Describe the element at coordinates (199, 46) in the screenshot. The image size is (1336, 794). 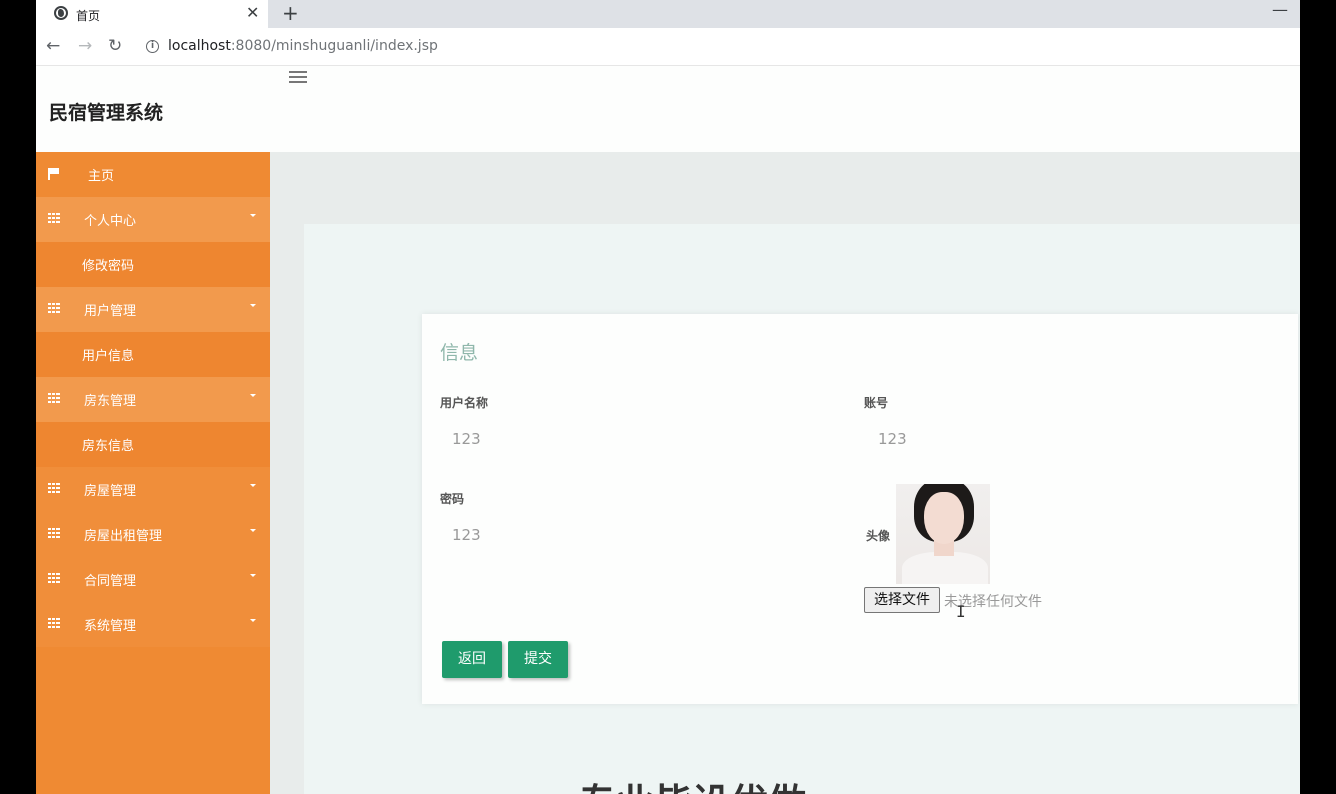
I see `url-host: localhost` at that location.